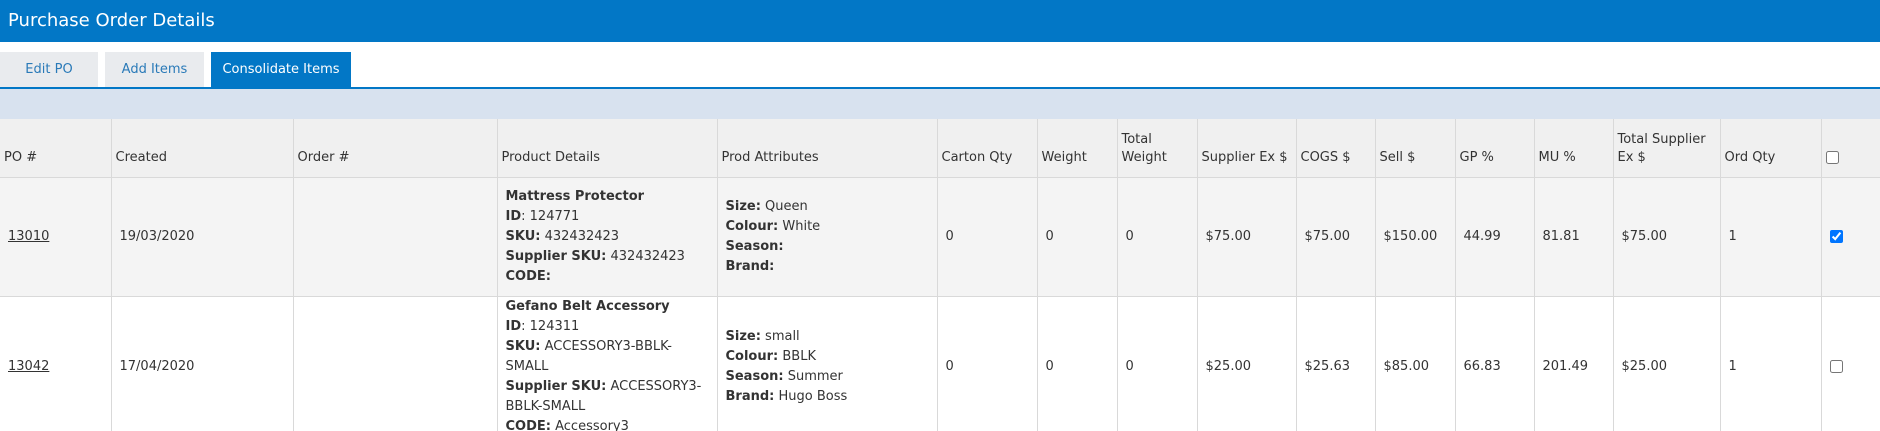  I want to click on col-header-sell: Sell $, so click(1415, 148).